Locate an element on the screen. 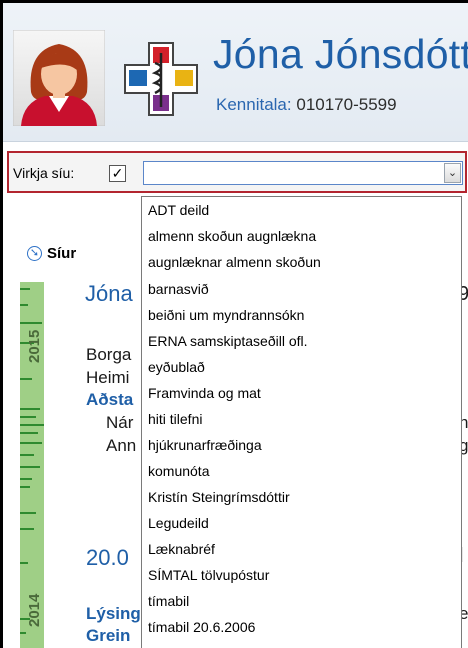 The height and width of the screenshot is (648, 468). medical-logo-icon is located at coordinates (161, 79).